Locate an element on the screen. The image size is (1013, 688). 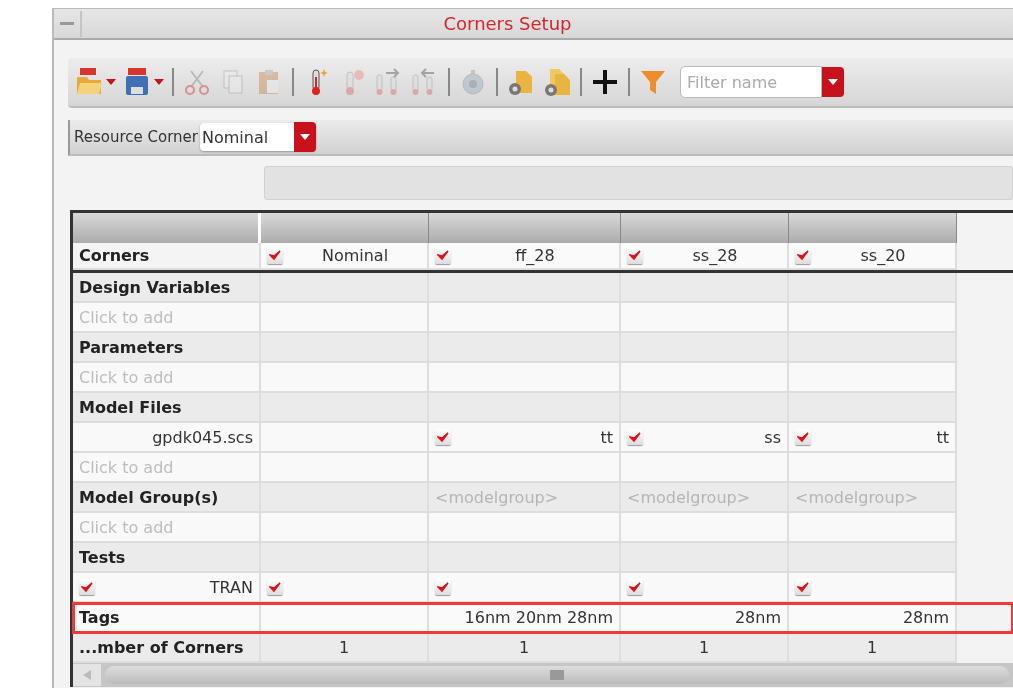
resource-corner-label: Resource Corner is located at coordinates (135, 137).